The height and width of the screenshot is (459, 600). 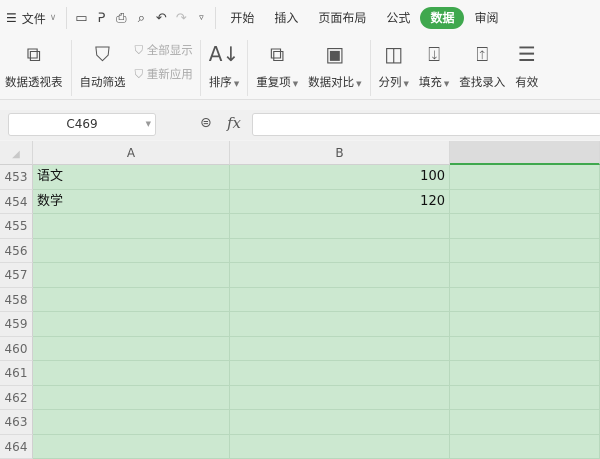 I want to click on format-painter-icon: ᕈ, so click(x=101, y=18).